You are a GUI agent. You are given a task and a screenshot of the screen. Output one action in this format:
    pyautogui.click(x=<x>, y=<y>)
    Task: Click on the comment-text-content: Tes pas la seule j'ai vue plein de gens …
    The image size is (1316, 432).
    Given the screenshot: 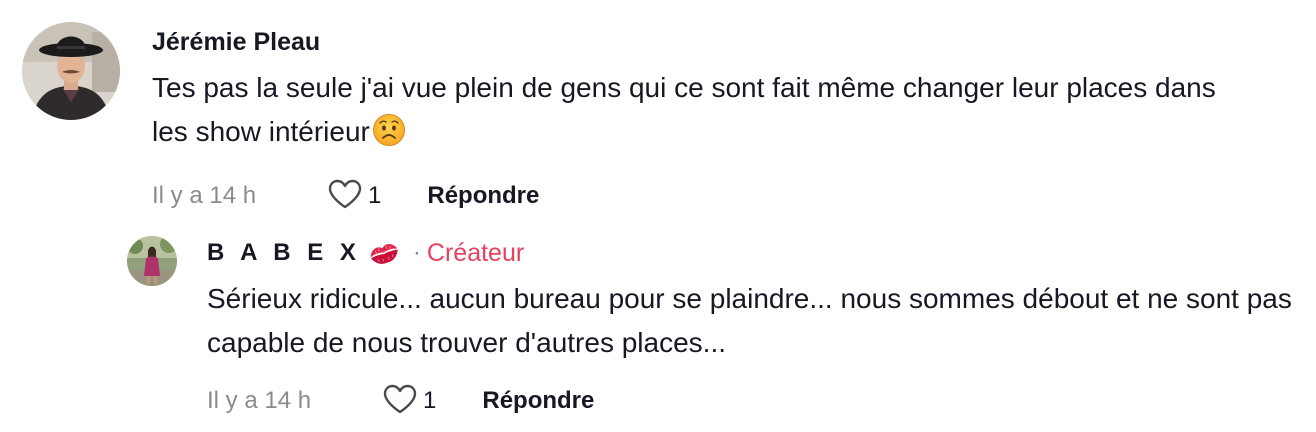 What is the action you would take?
    pyautogui.click(x=688, y=109)
    